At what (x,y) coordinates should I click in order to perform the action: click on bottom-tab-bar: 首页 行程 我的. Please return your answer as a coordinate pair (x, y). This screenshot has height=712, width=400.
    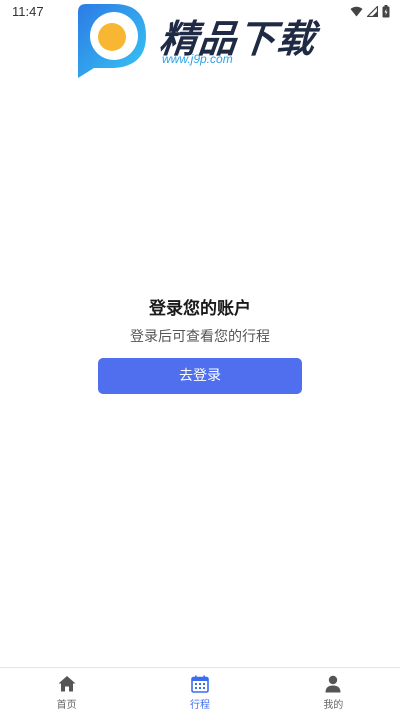
    Looking at the image, I should click on (200, 689).